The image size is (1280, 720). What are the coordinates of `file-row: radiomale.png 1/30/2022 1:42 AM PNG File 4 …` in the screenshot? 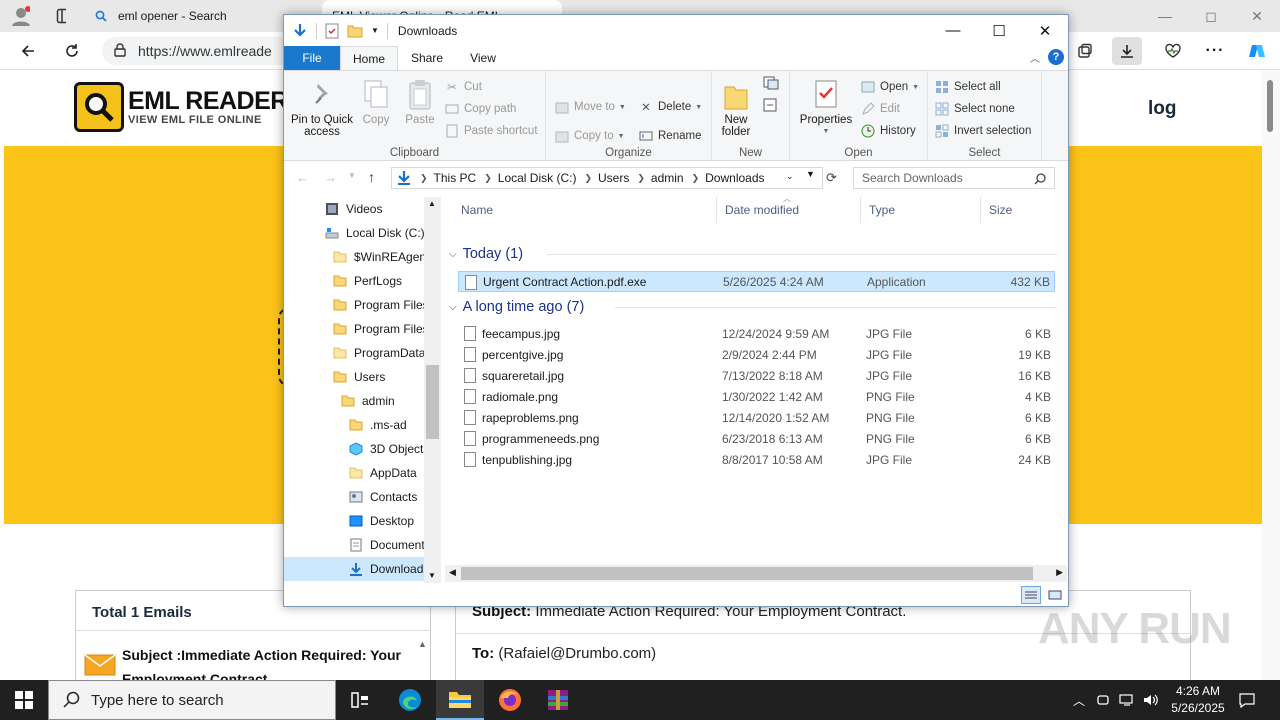 It's located at (756, 396).